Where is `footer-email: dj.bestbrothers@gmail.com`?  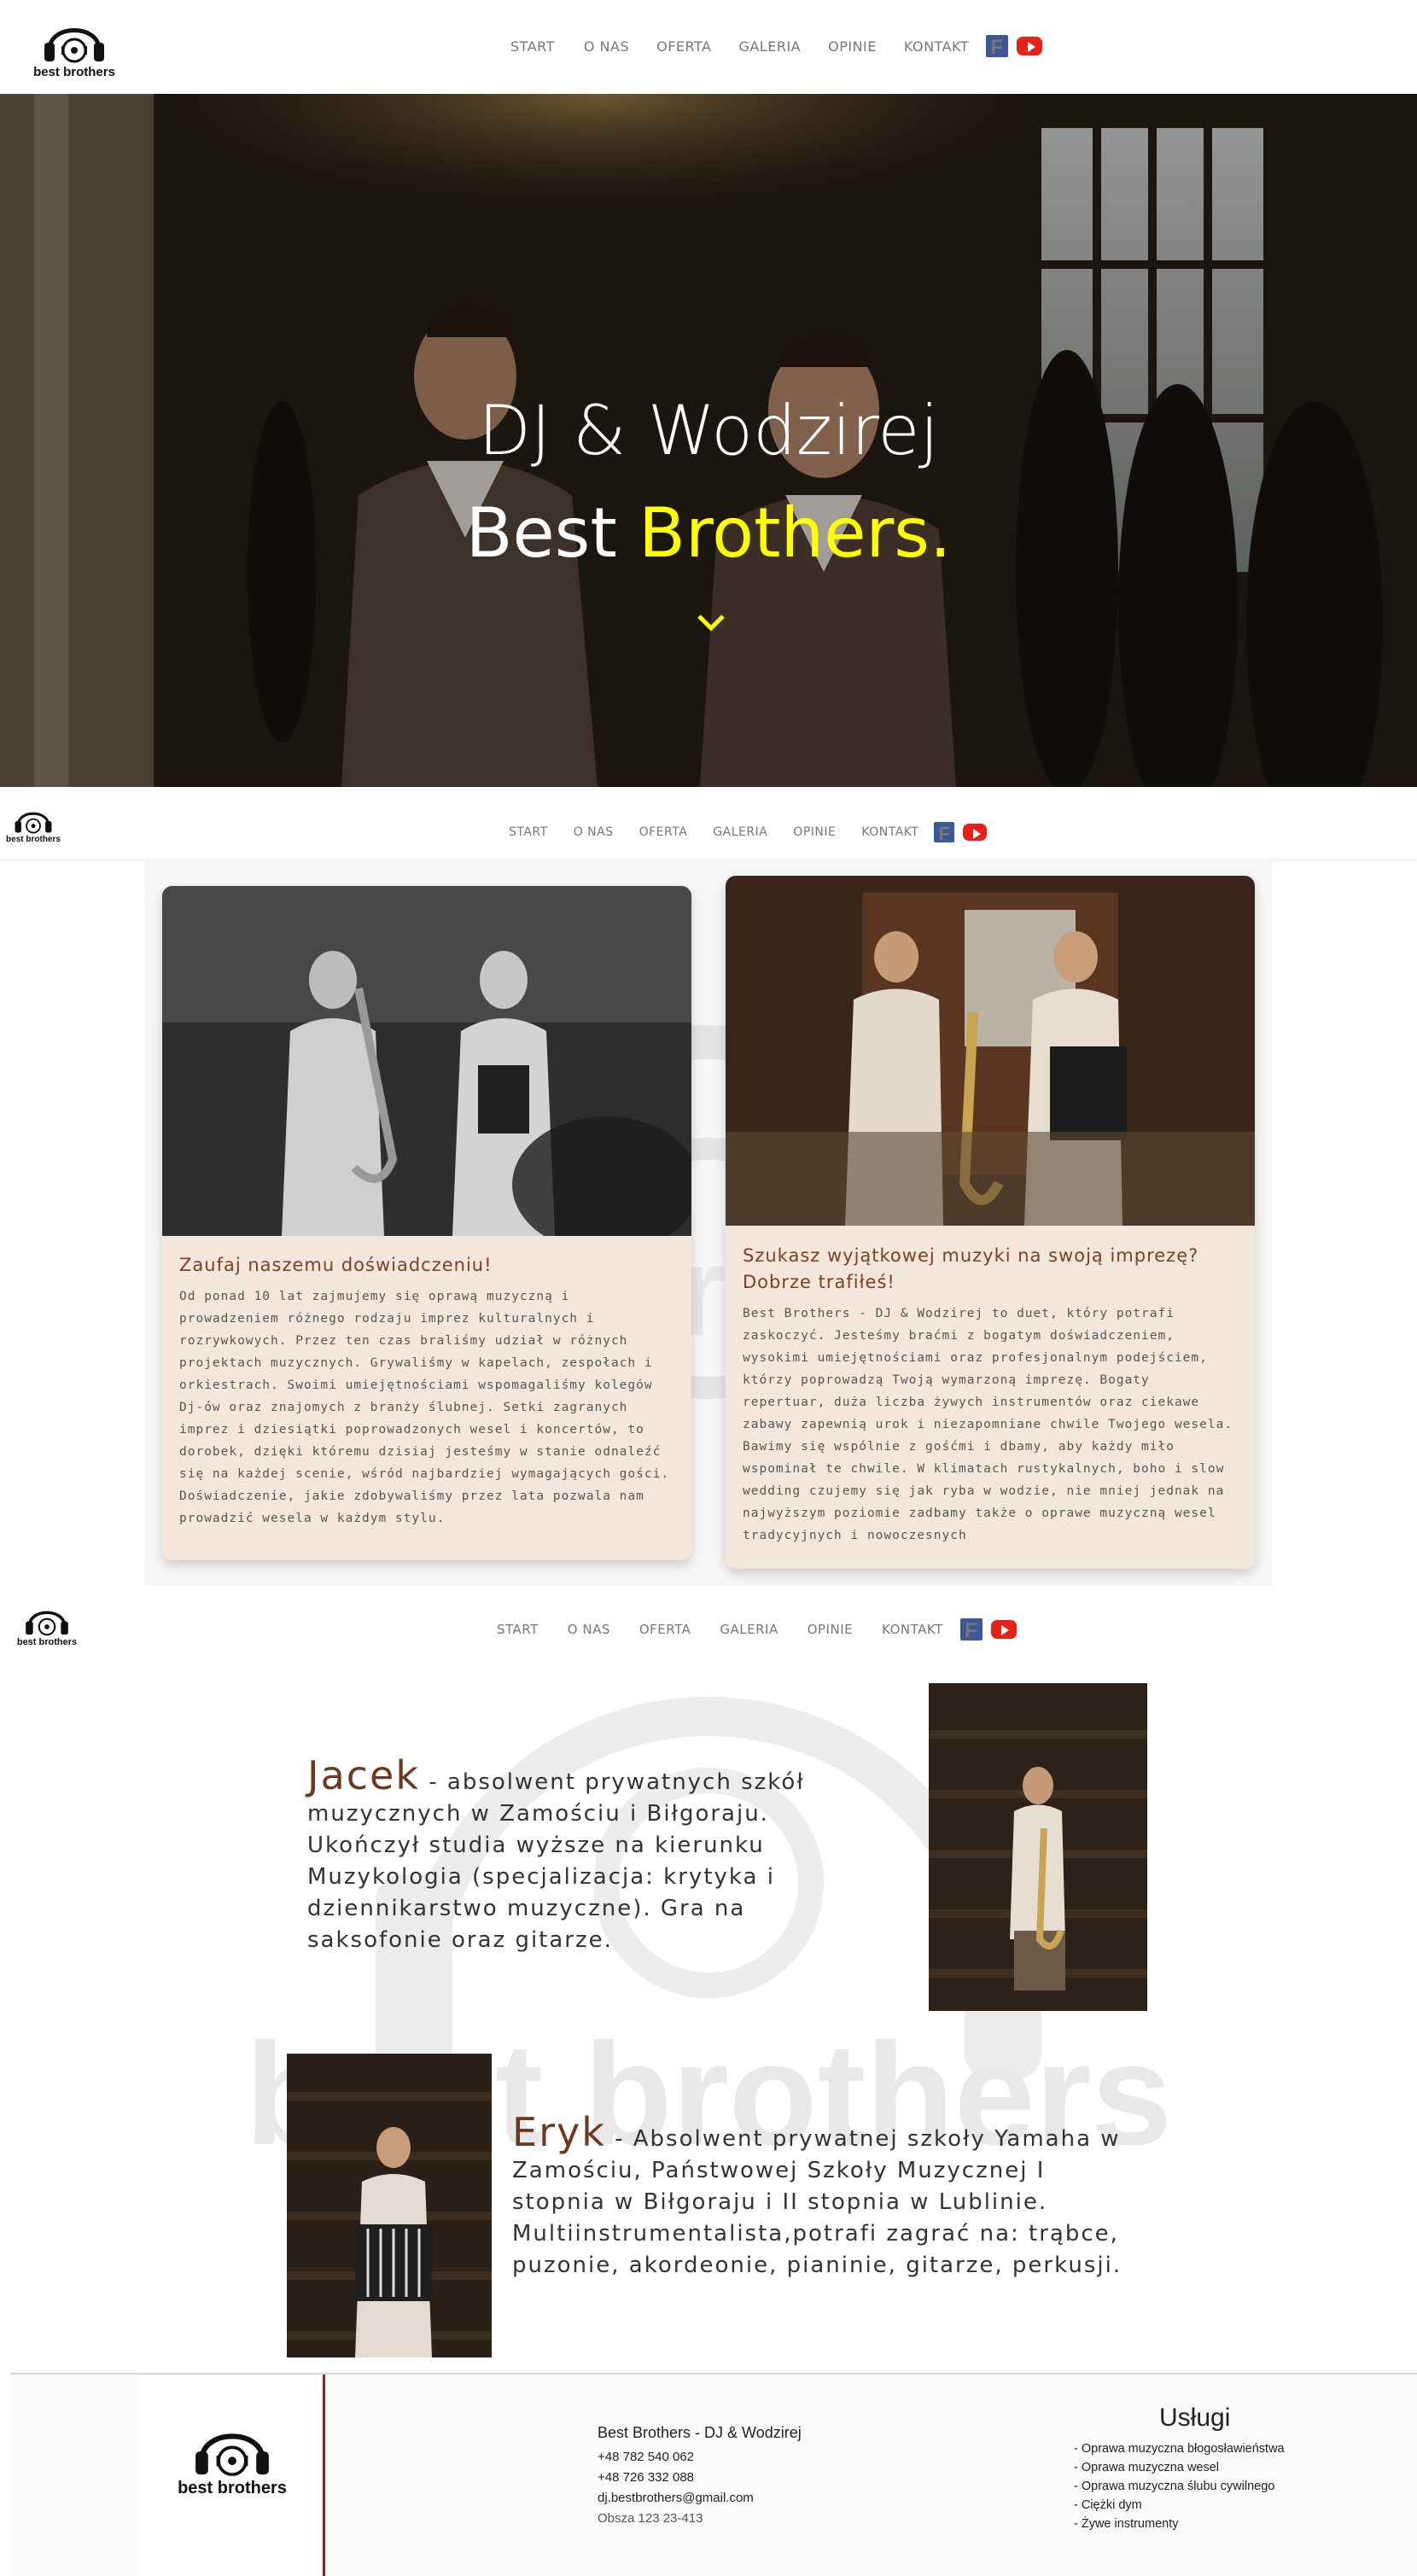 footer-email: dj.bestbrothers@gmail.com is located at coordinates (700, 2498).